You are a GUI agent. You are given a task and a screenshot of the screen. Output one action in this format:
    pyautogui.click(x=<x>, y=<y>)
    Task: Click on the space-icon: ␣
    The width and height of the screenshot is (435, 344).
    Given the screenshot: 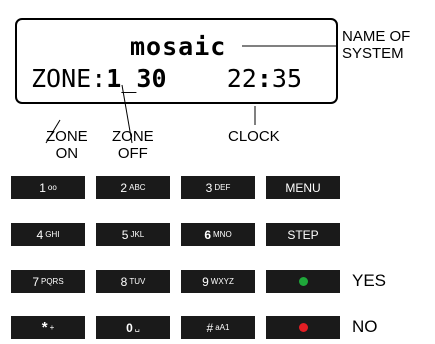 What is the action you would take?
    pyautogui.click(x=137, y=327)
    